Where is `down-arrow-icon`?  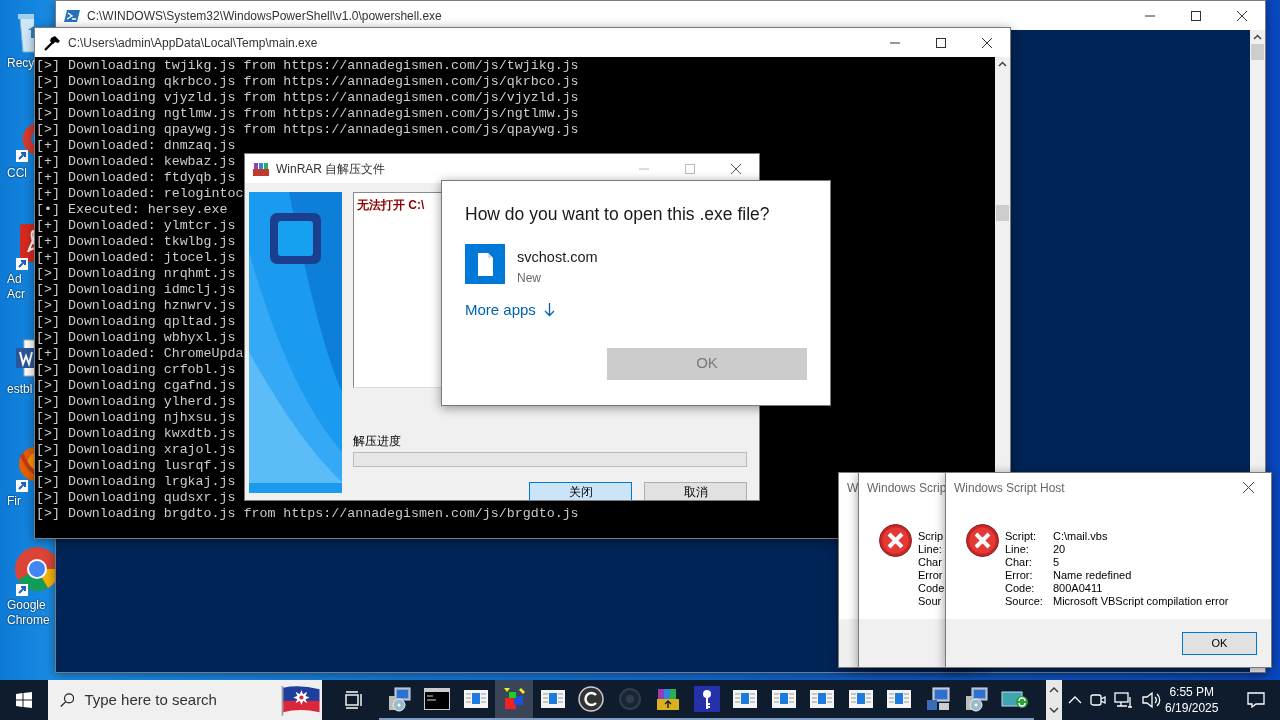
down-arrow-icon is located at coordinates (549, 310).